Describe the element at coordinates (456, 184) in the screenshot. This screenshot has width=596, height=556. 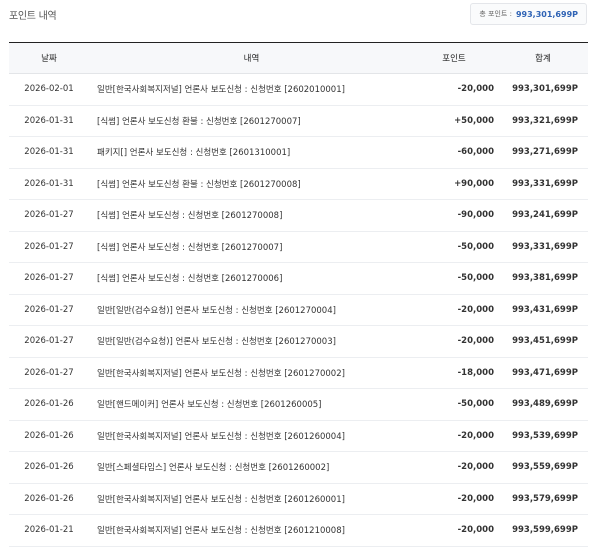
I see `row-point: +90,000` at that location.